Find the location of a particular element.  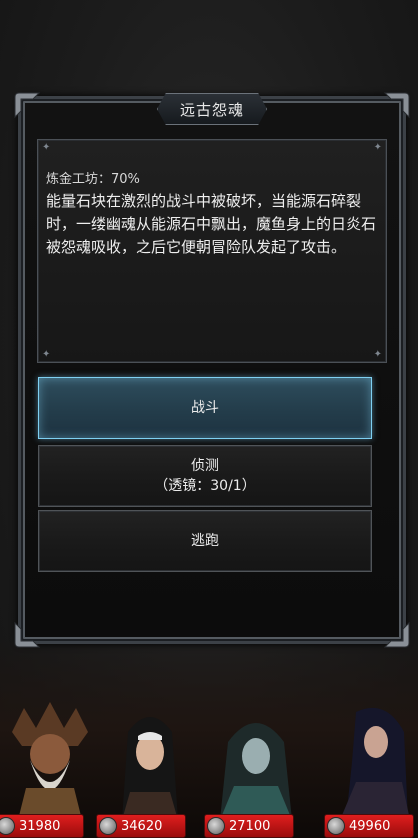

hp-bar: 31980 is located at coordinates (42, 826).